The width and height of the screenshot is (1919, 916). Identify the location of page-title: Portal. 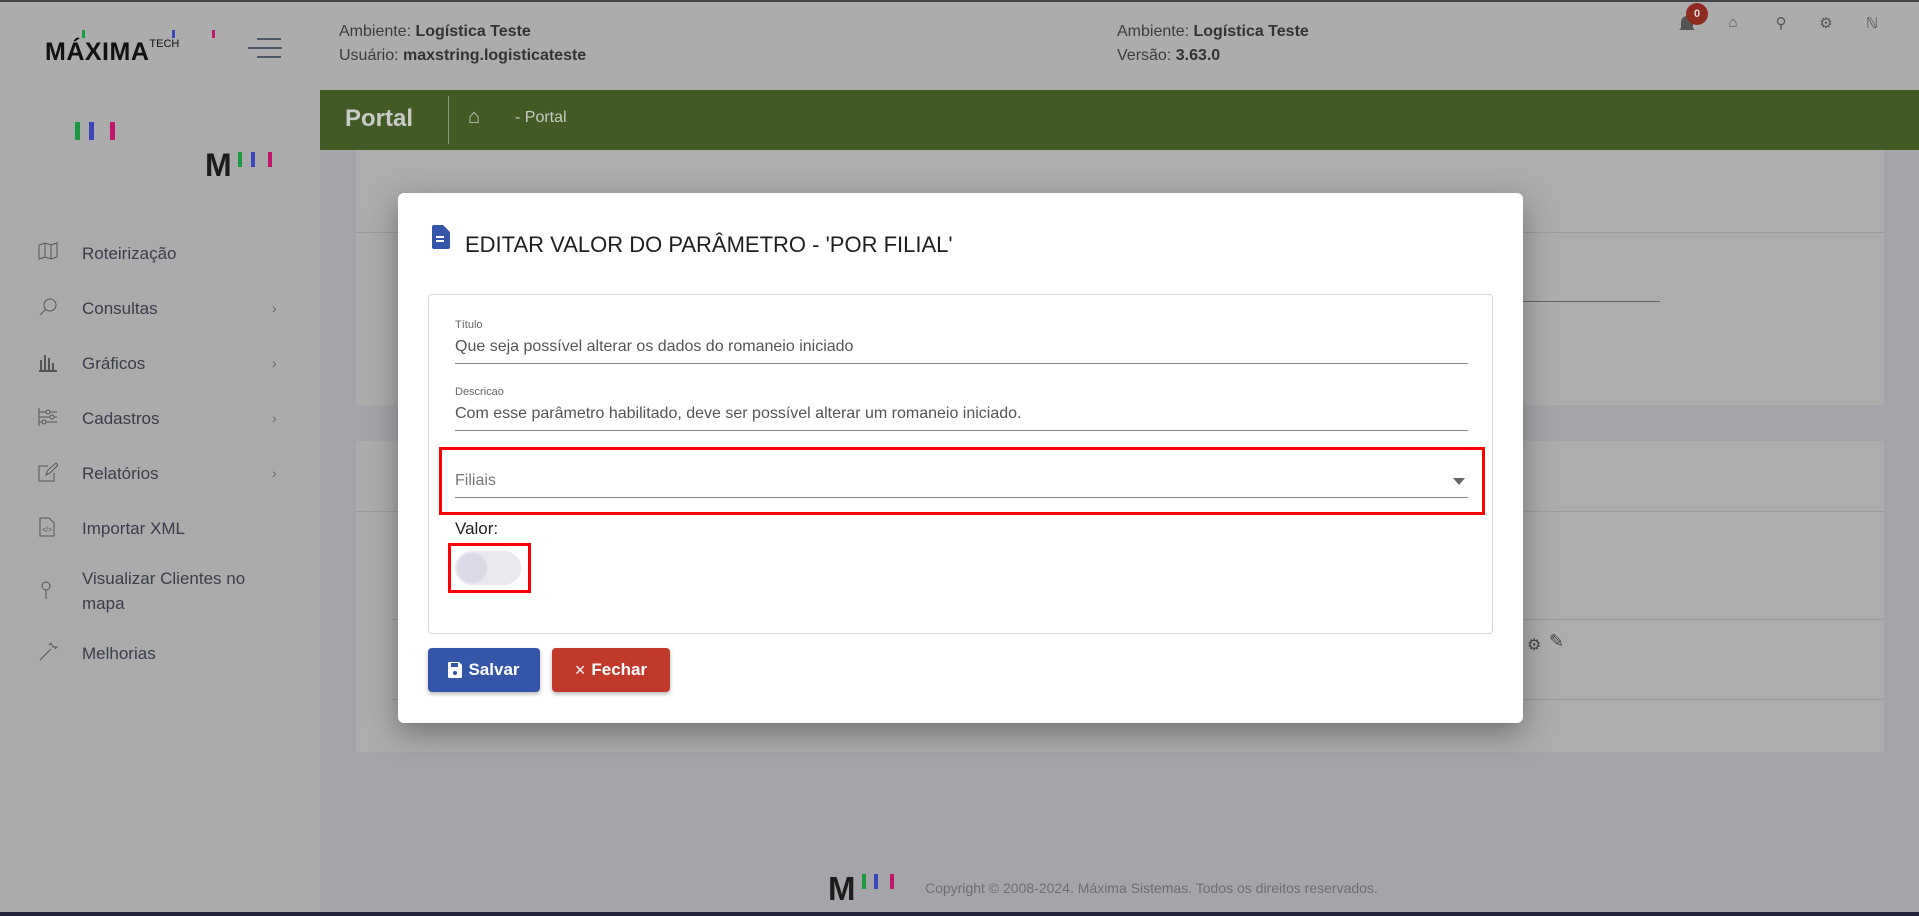
(379, 118).